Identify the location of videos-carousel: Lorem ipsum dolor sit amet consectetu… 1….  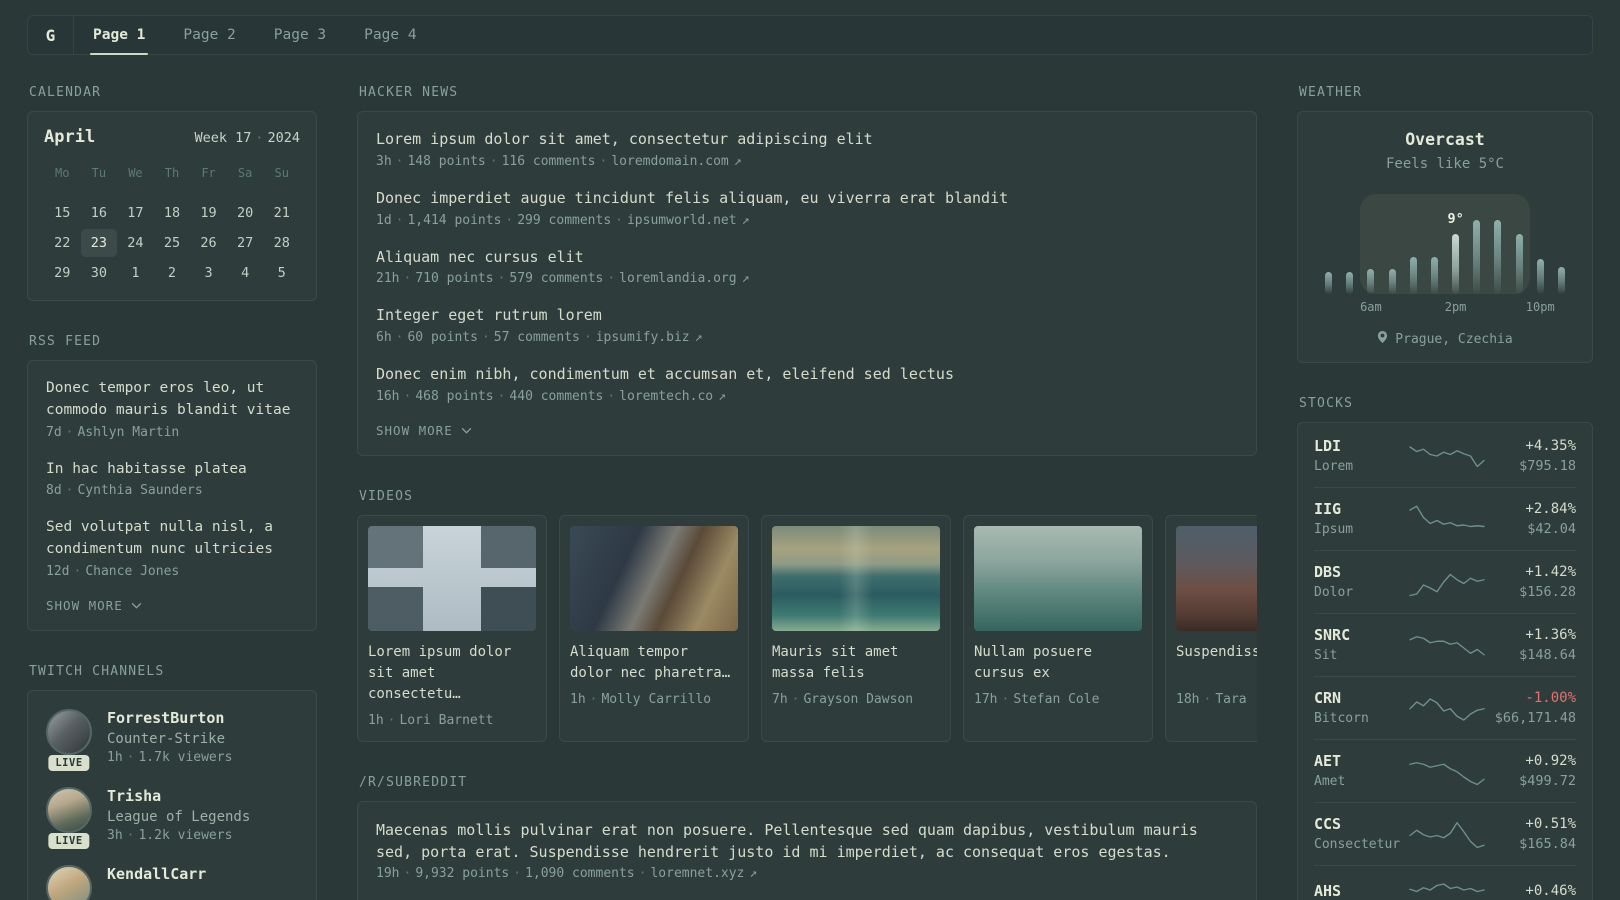
(807, 628).